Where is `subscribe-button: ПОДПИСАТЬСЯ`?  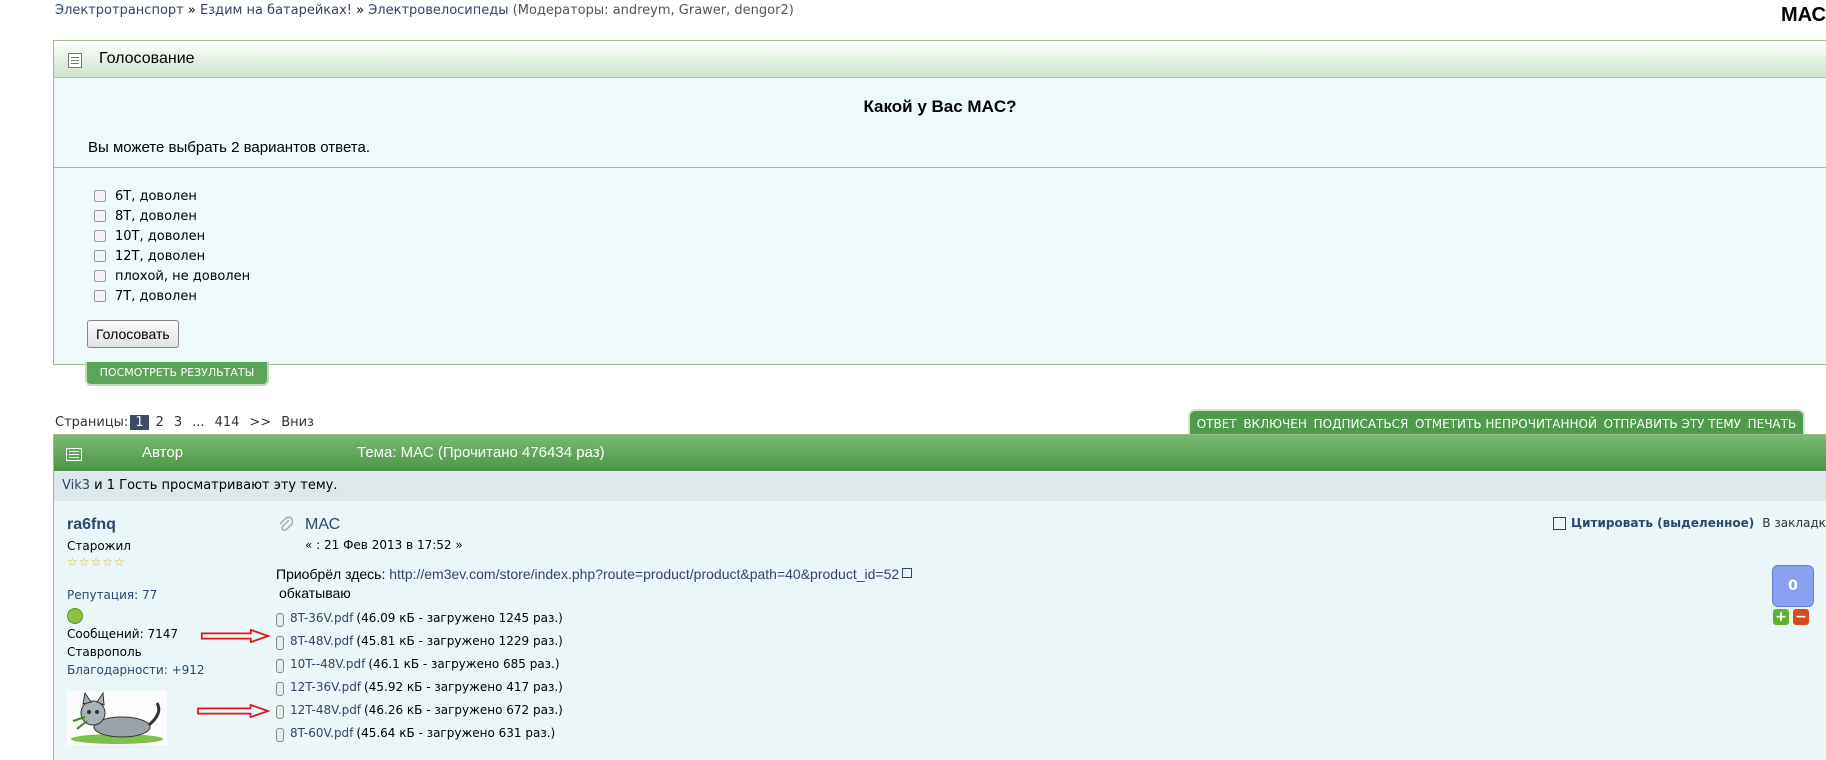
subscribe-button: ПОДПИСАТЬСЯ is located at coordinates (1361, 424).